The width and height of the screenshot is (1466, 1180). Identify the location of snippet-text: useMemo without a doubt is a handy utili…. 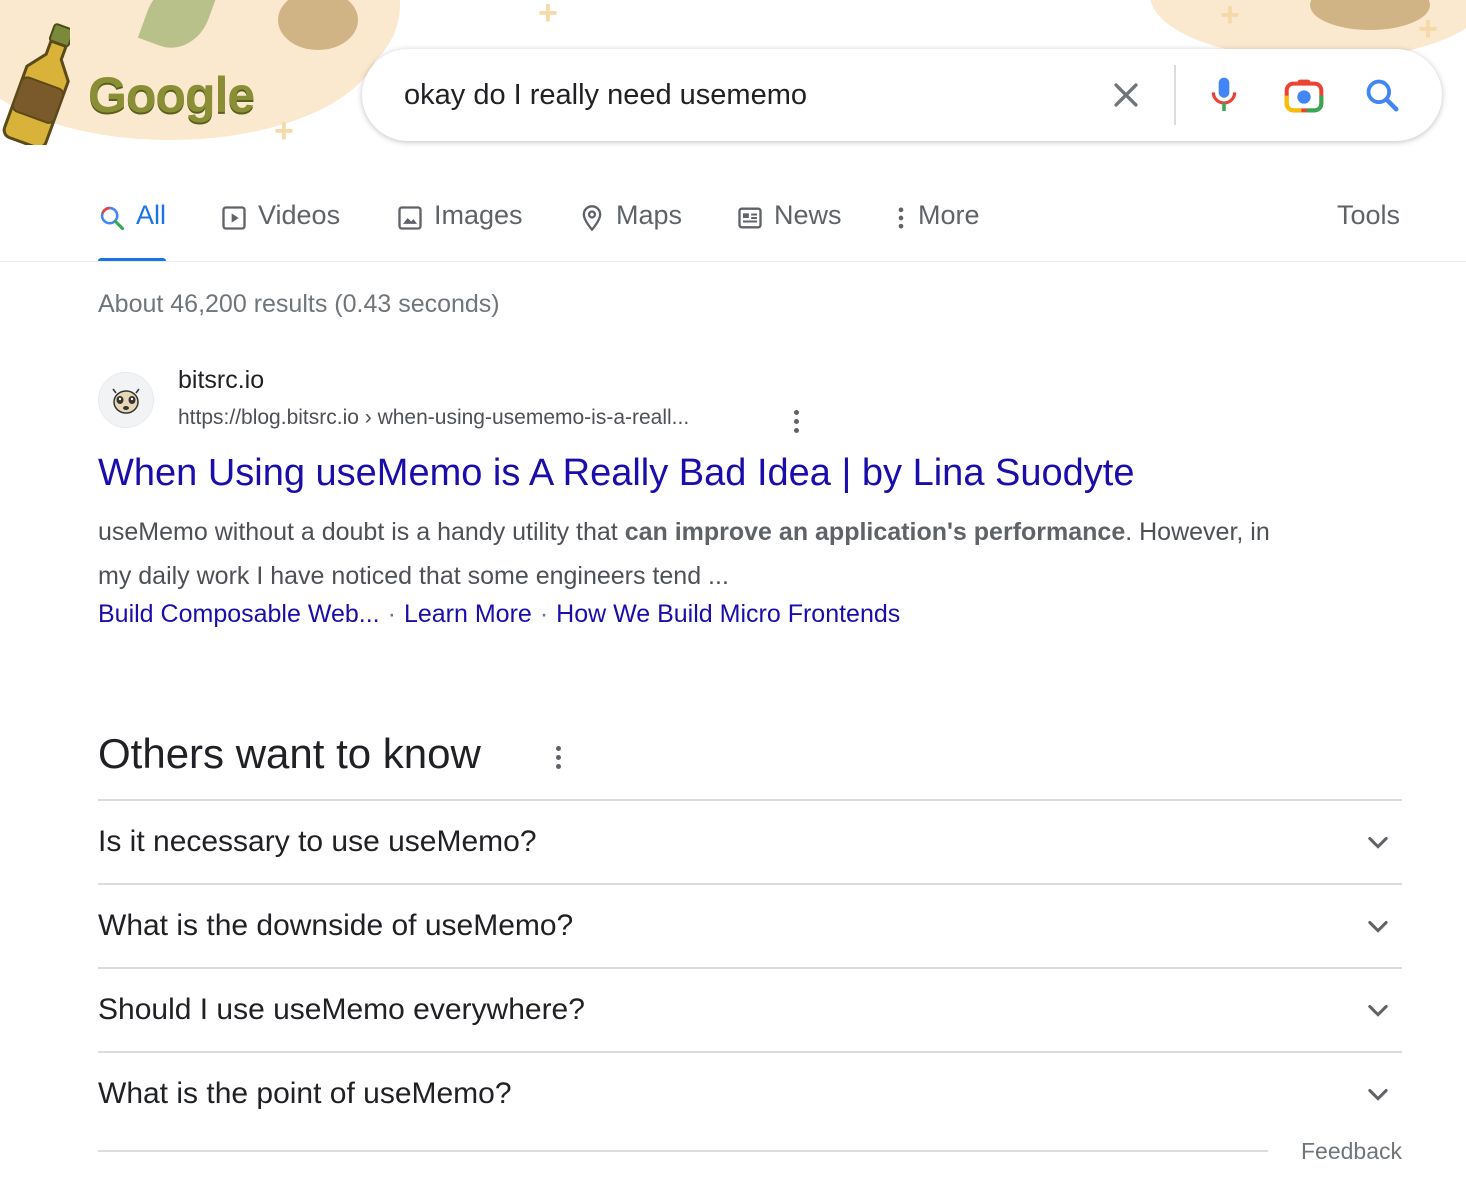
(361, 532).